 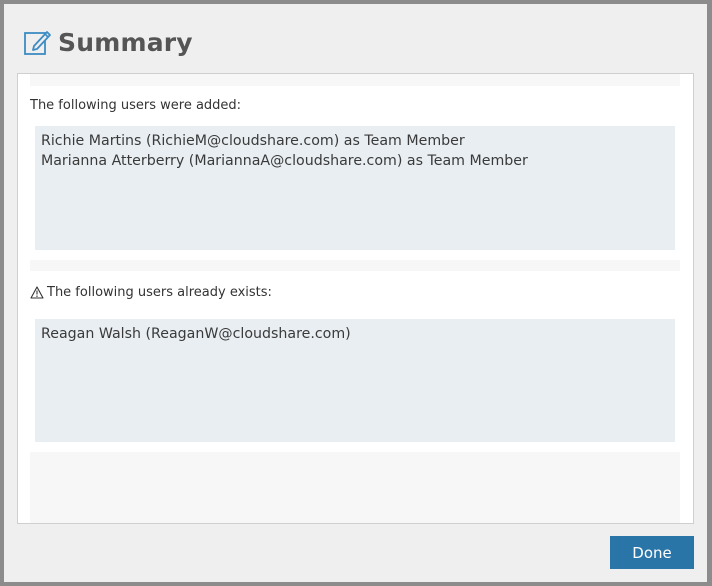 I want to click on done-button: Done, so click(x=652, y=552).